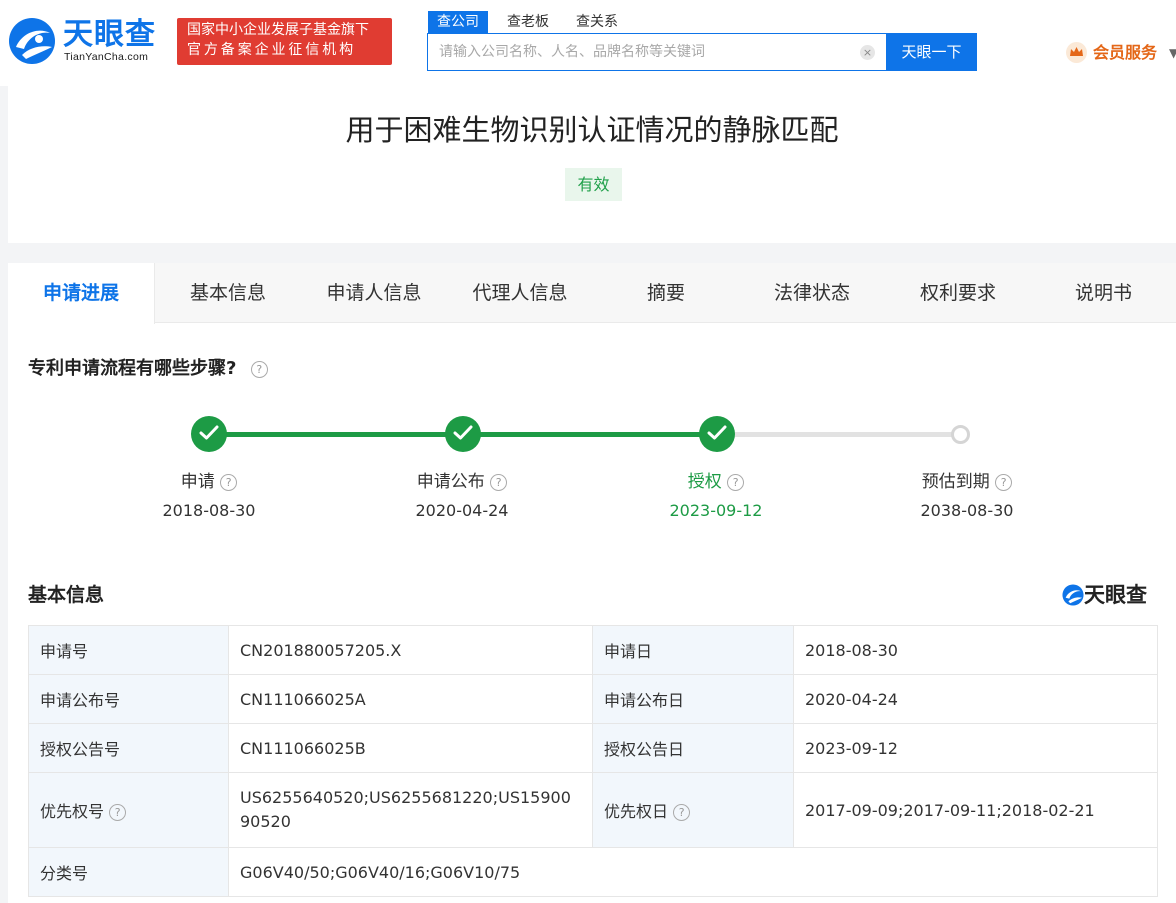 Image resolution: width=1176 pixels, height=903 pixels. Describe the element at coordinates (967, 510) in the screenshot. I see `step-date: 2038-08-30` at that location.